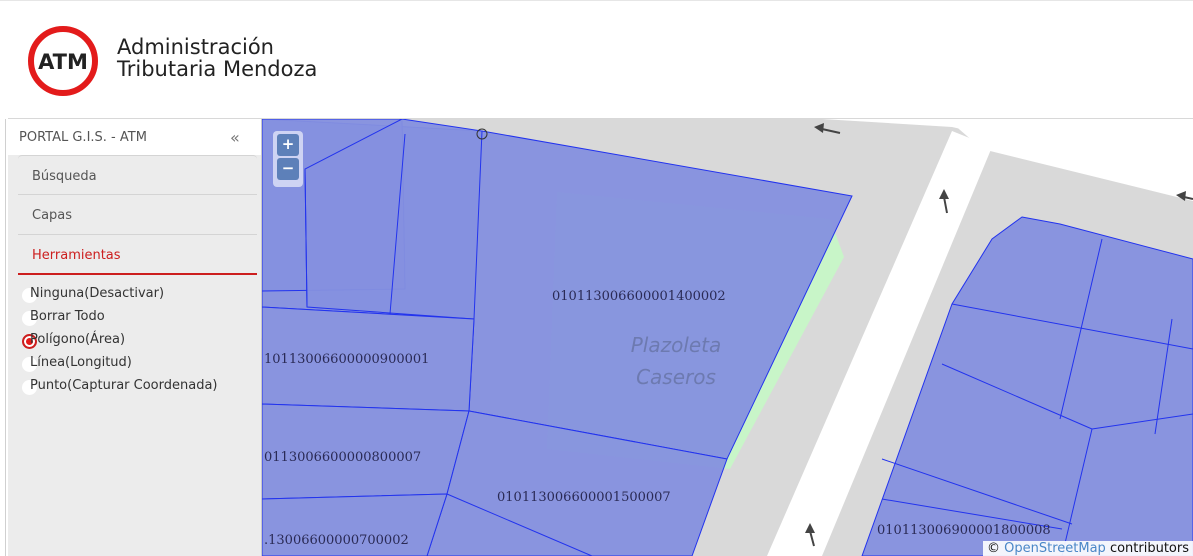 The height and width of the screenshot is (556, 1193). Describe the element at coordinates (1055, 548) in the screenshot. I see `osm-link: OpenStreetMap` at that location.